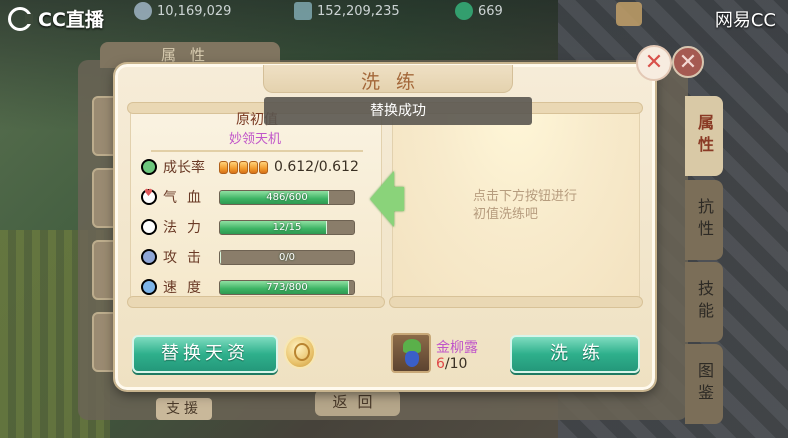 Image resolution: width=788 pixels, height=438 pixels. Describe the element at coordinates (575, 354) in the screenshot. I see `refine-button: 洗练` at that location.